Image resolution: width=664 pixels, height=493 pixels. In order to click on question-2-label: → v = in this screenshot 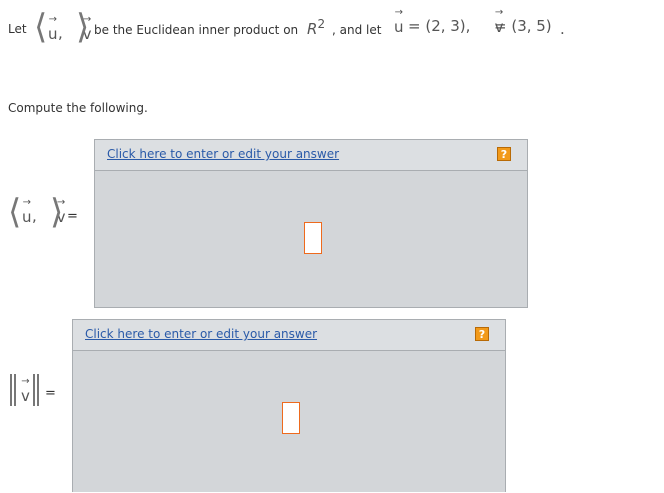, I will do `click(40, 392)`.